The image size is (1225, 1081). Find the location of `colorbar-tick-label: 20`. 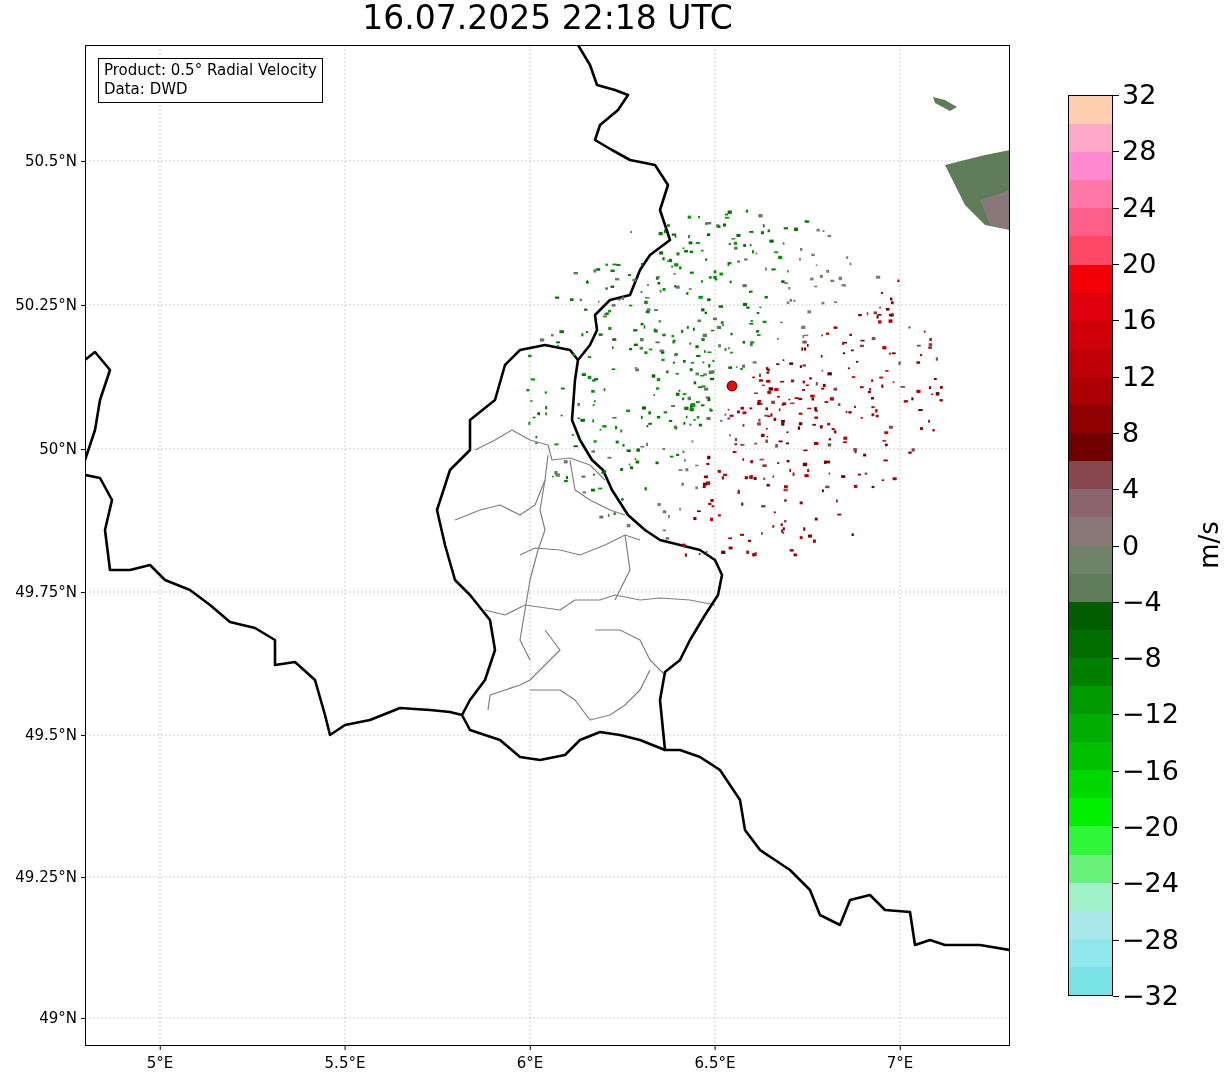

colorbar-tick-label: 20 is located at coordinates (1135, 263).